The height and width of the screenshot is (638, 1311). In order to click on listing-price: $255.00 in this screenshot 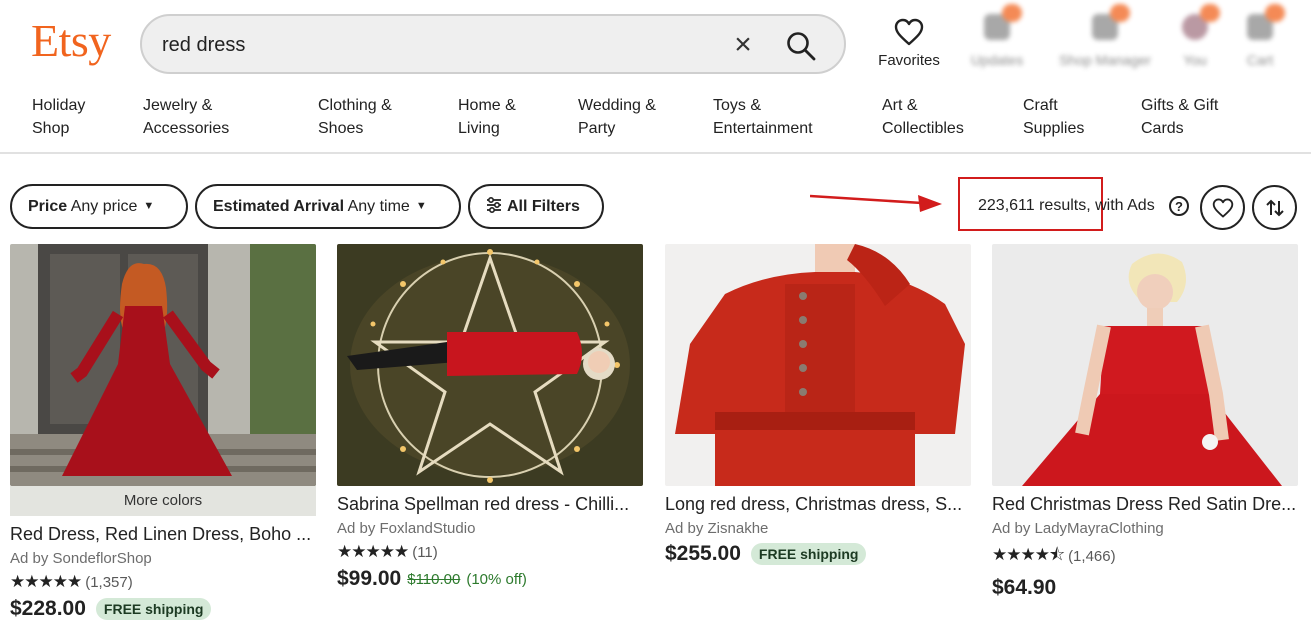, I will do `click(703, 553)`.